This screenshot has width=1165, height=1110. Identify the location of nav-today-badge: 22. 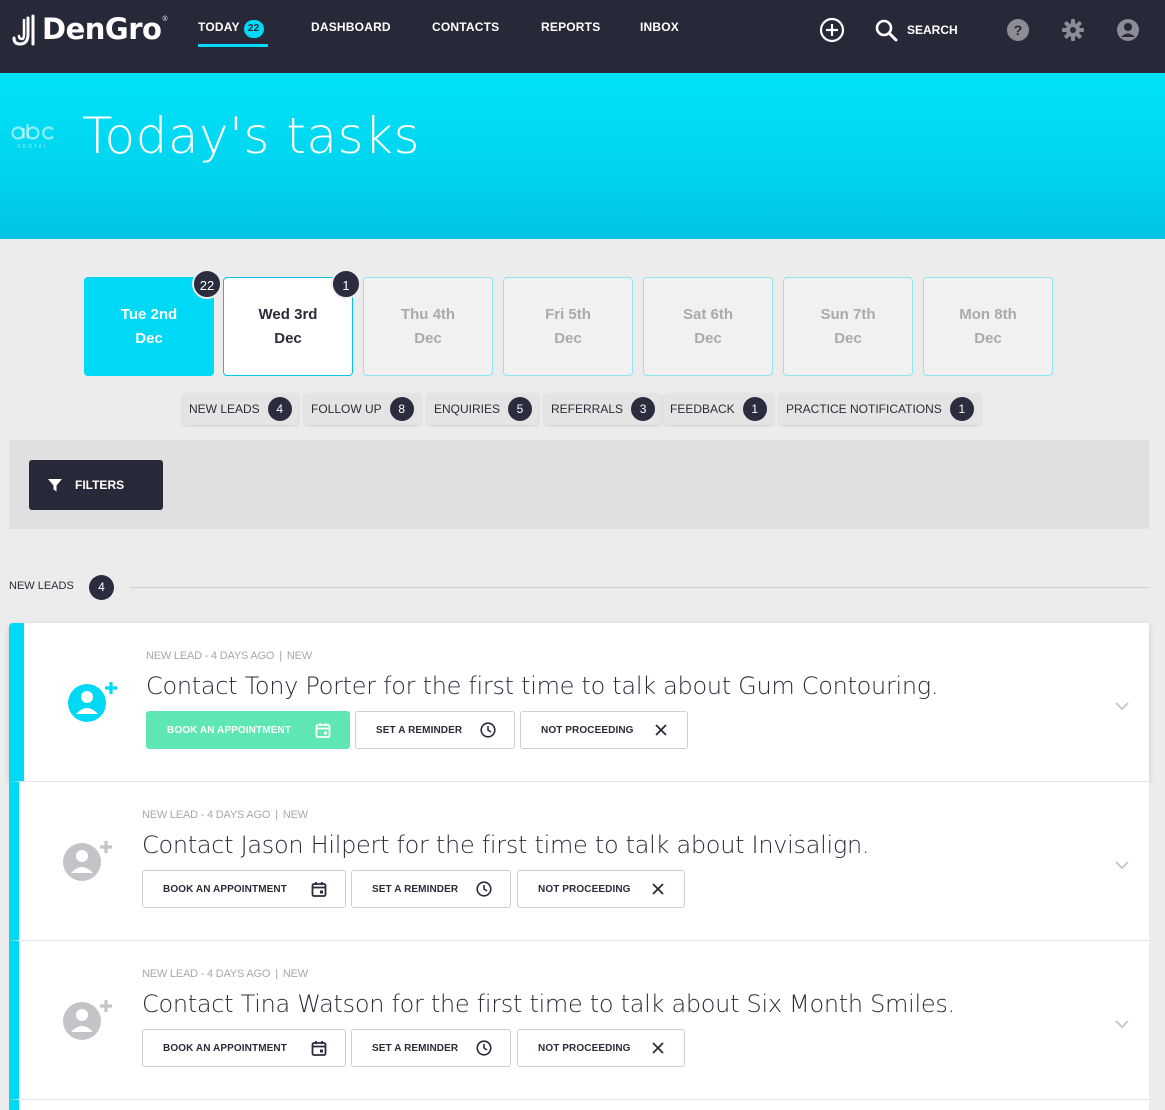
(253, 29).